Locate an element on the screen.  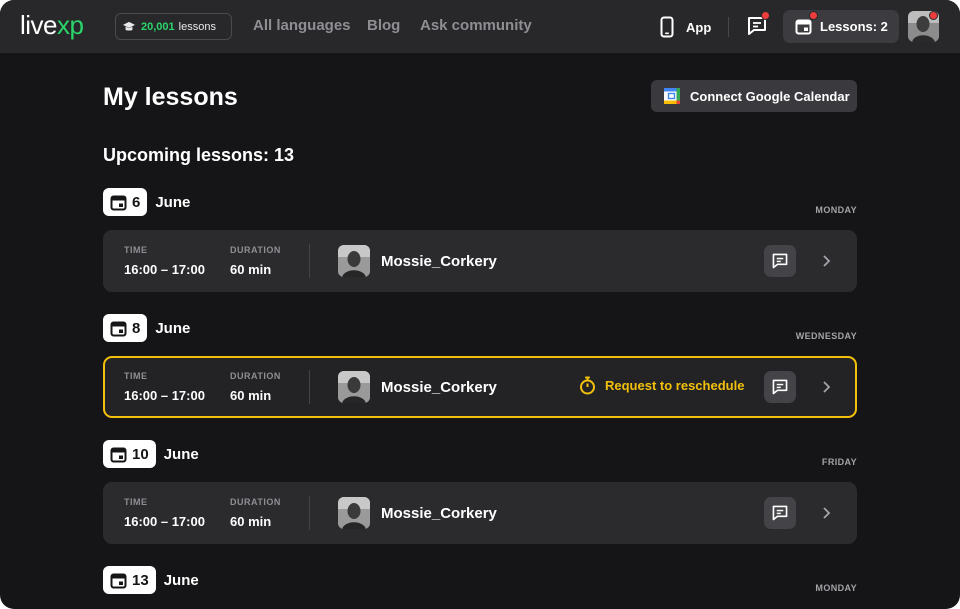
logo-main: live is located at coordinates (39, 25).